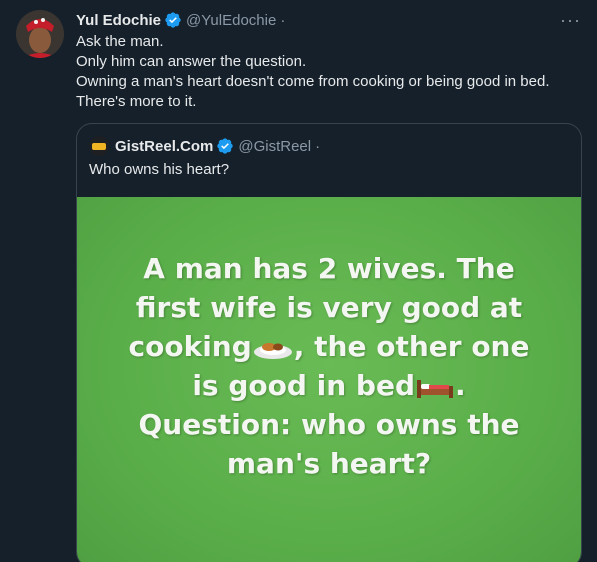 This screenshot has height=562, width=597. What do you see at coordinates (411, 346) in the screenshot?
I see `image-text-segment: , the other one` at bounding box center [411, 346].